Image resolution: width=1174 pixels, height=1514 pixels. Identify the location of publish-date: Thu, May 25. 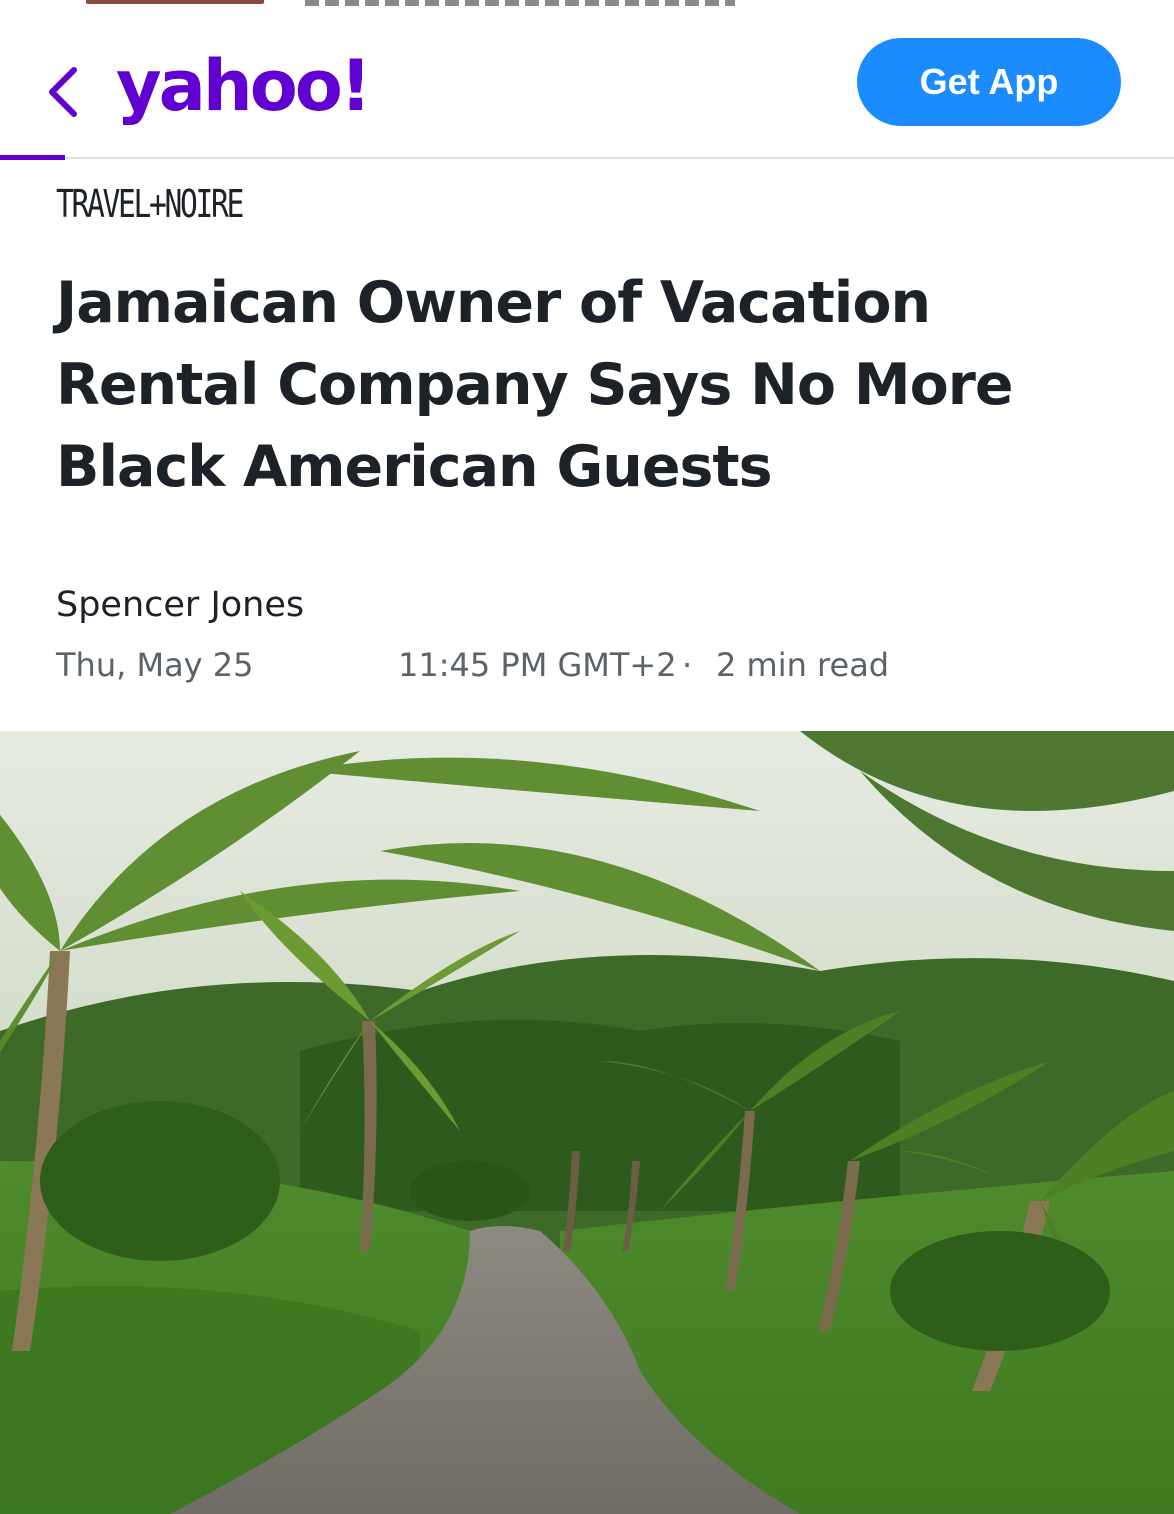
(155, 665).